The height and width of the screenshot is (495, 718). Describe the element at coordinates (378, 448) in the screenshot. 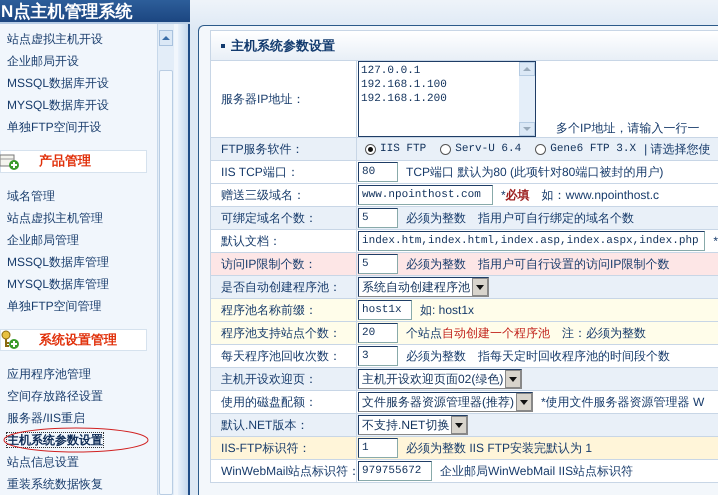

I see `input-field: 1` at that location.